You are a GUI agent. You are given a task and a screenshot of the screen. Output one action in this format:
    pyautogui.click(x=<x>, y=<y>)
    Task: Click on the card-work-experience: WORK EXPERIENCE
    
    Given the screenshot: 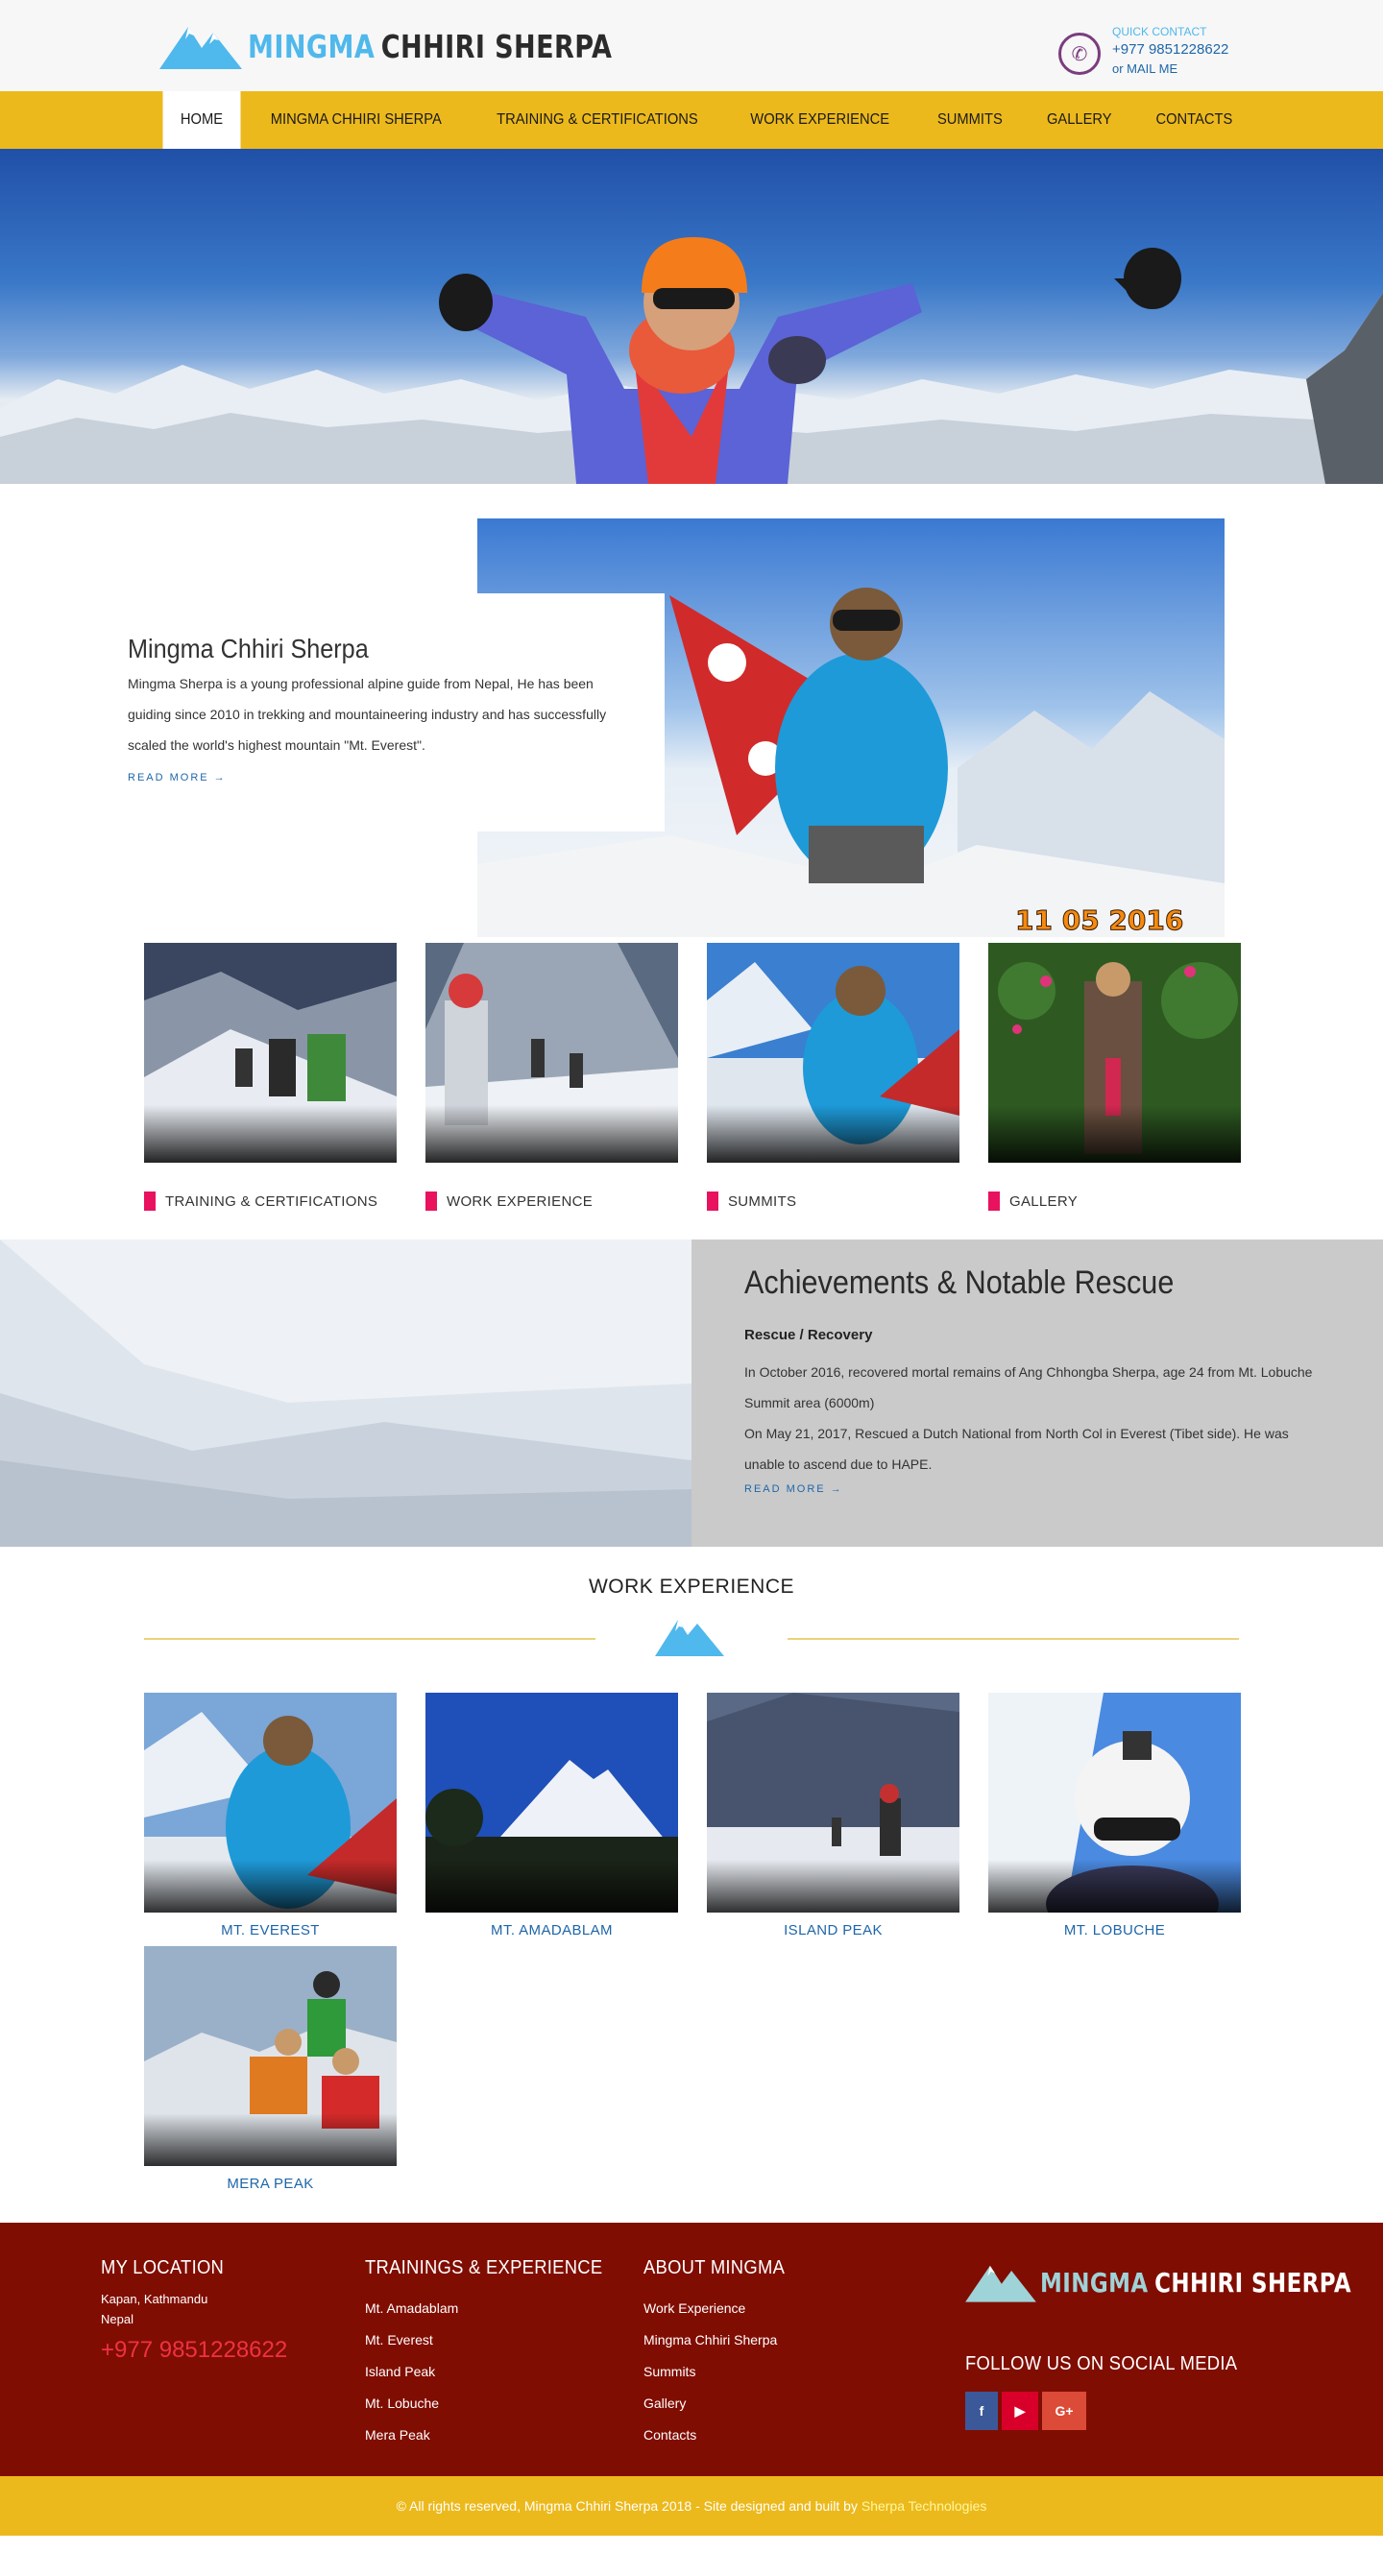 What is the action you would take?
    pyautogui.click(x=551, y=1077)
    